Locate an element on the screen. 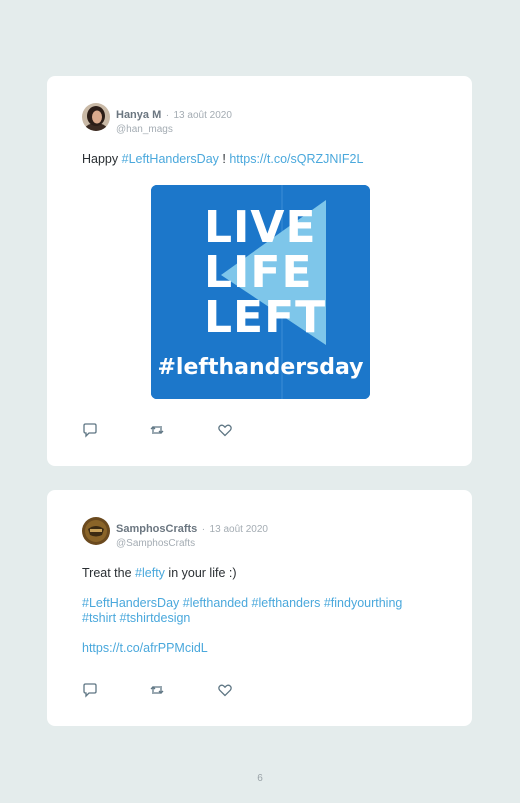 The width and height of the screenshot is (520, 803). author-name: SamphosCrafts is located at coordinates (156, 529).